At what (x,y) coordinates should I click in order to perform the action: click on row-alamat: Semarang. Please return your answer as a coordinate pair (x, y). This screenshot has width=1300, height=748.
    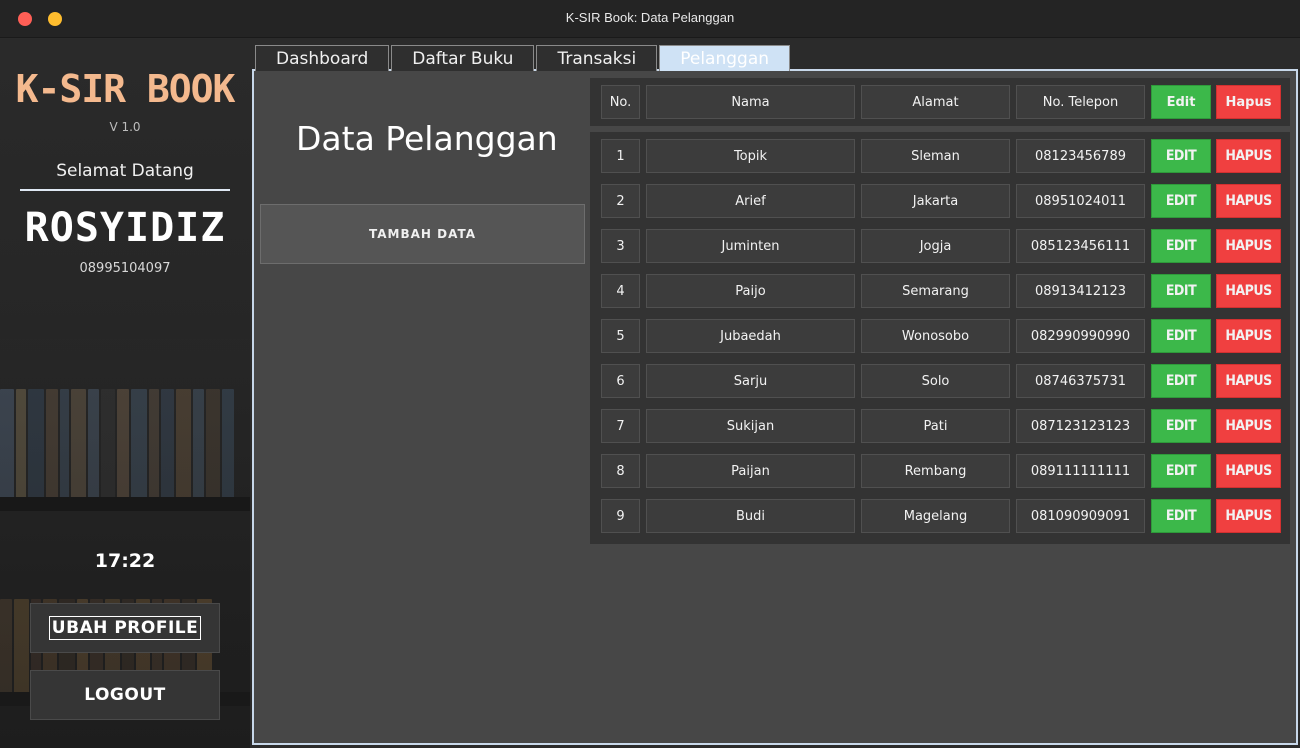
    Looking at the image, I should click on (935, 291).